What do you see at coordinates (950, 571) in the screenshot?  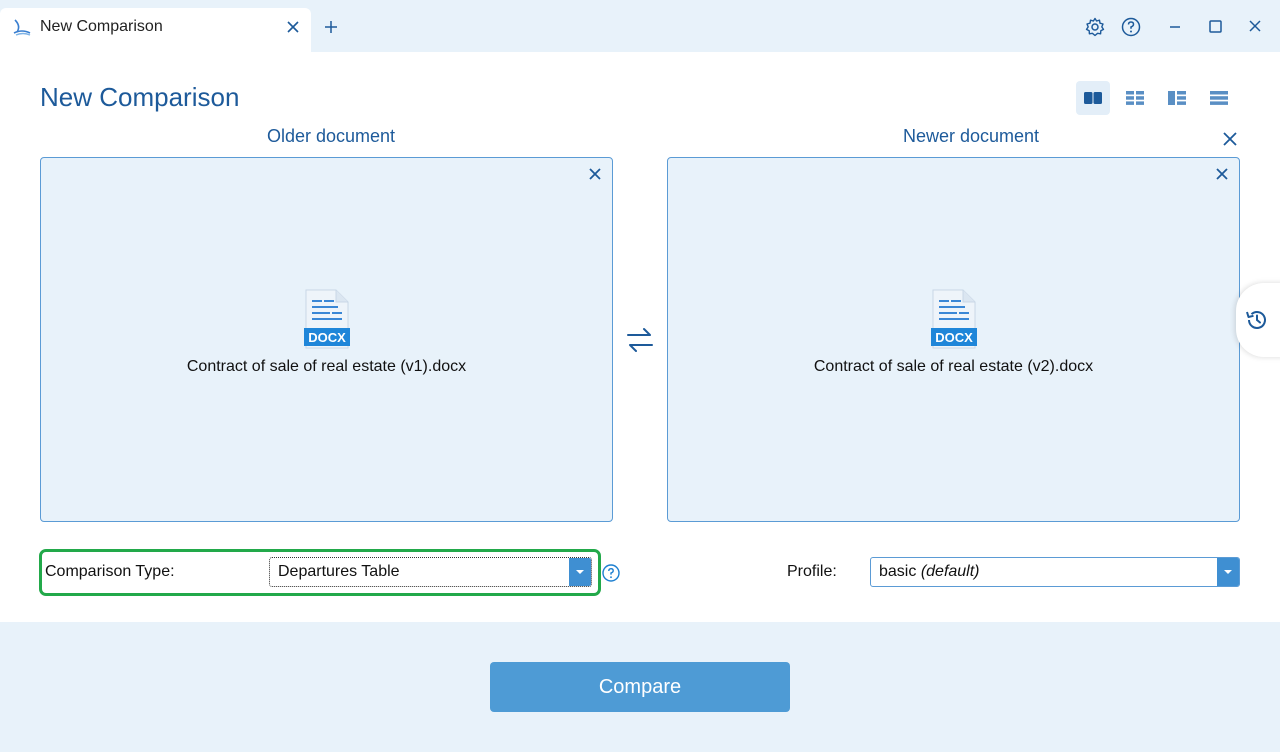 I see `profile-default-note: (default)` at bounding box center [950, 571].